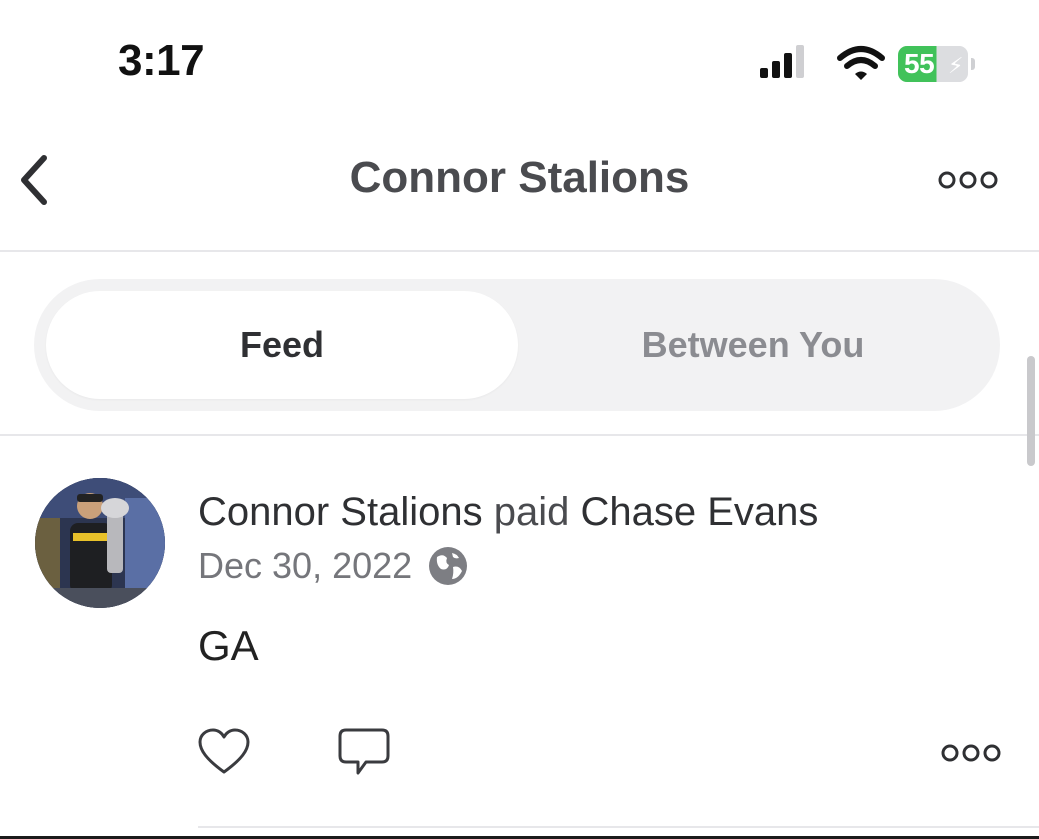 The width and height of the screenshot is (1039, 839). Describe the element at coordinates (973, 64) in the screenshot. I see `battery-cap` at that location.